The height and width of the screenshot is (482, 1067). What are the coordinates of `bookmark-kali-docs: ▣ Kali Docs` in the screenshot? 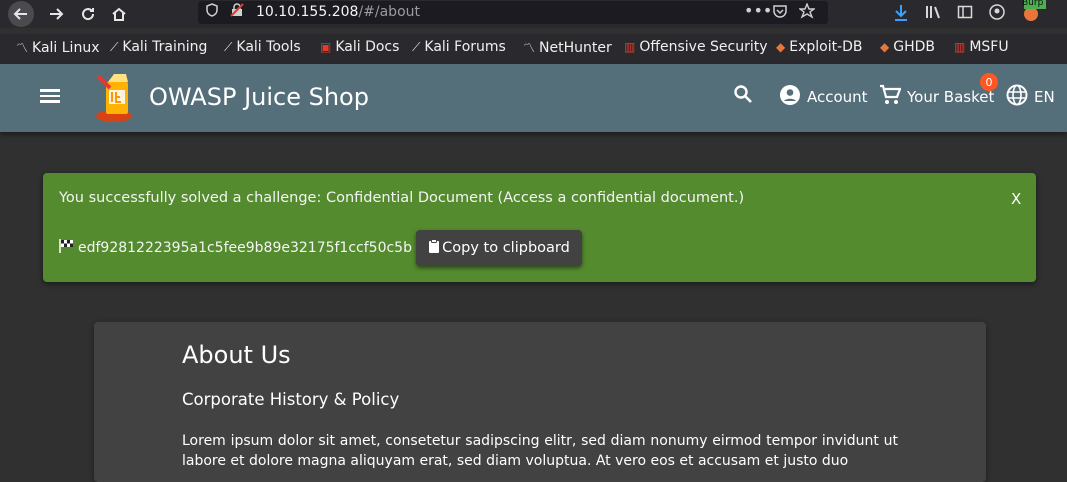 It's located at (359, 47).